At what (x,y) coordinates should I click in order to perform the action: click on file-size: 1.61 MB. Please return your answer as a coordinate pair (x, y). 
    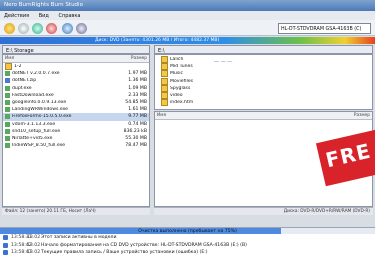
    Looking at the image, I should click on (137, 110).